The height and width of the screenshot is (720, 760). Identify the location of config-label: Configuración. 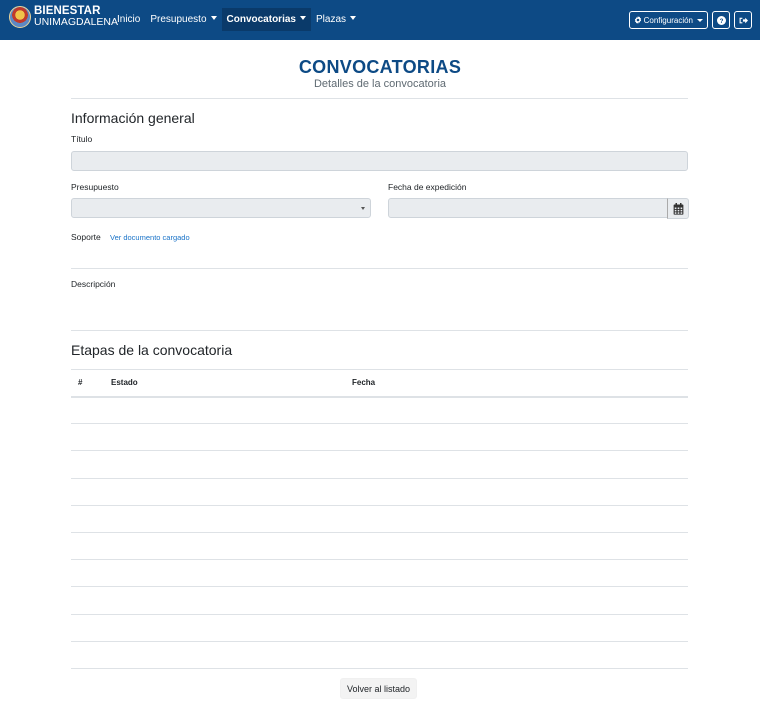
(668, 20).